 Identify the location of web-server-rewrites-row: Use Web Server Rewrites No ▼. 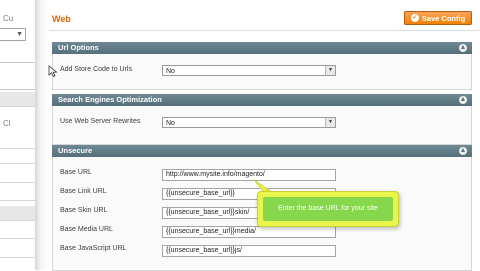
(262, 123).